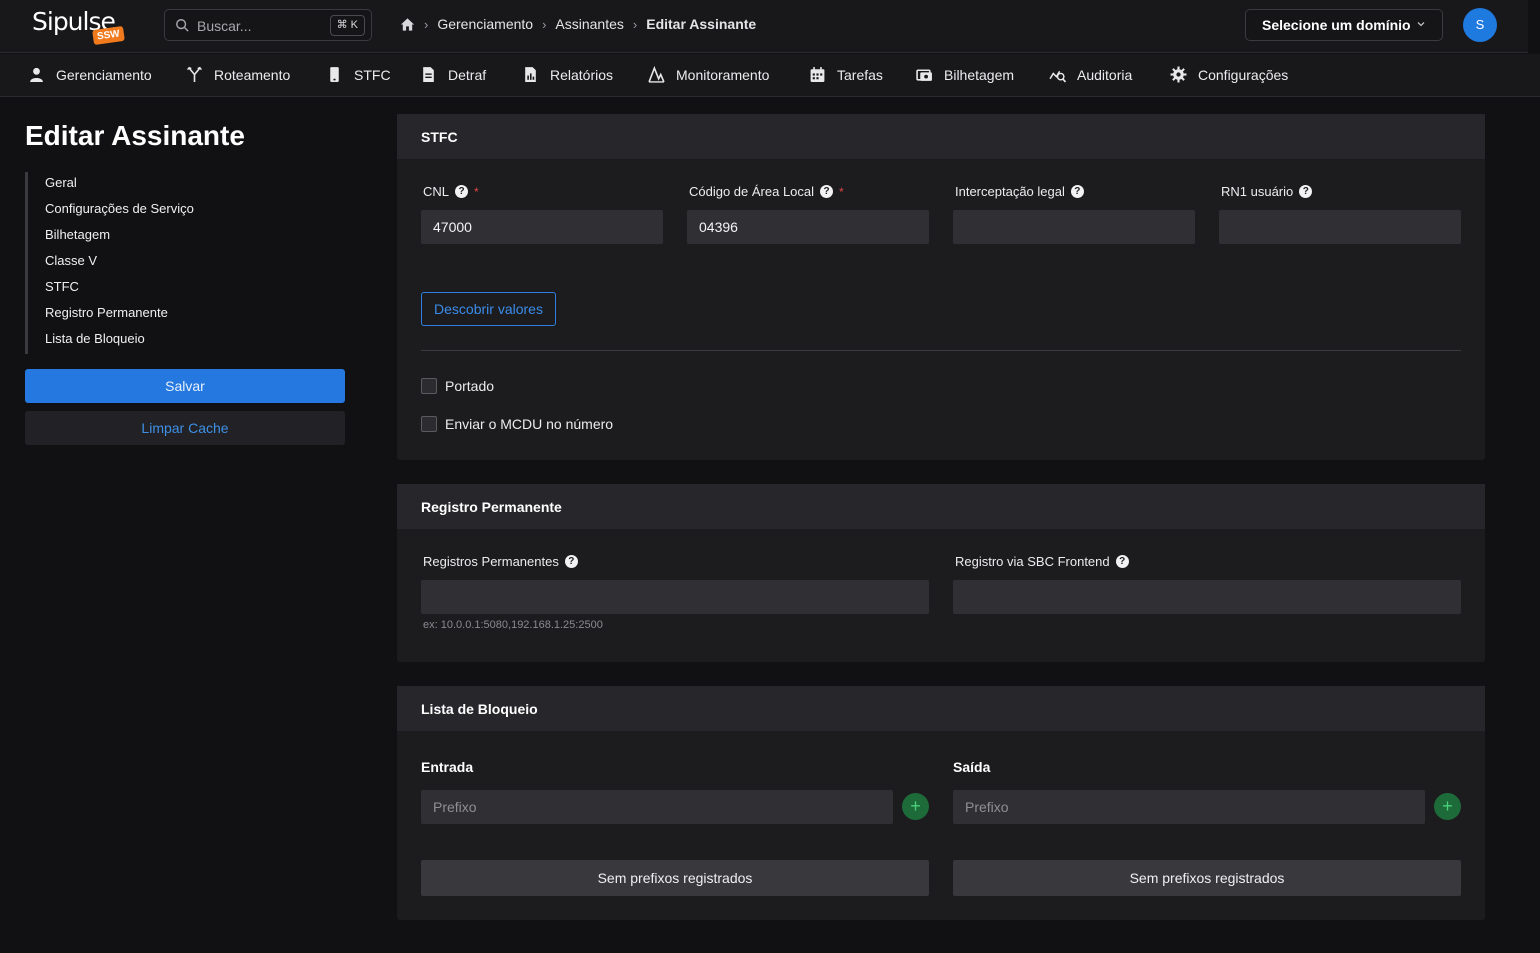  Describe the element at coordinates (846, 74) in the screenshot. I see `nav-item-tarefas: Tarefas` at that location.